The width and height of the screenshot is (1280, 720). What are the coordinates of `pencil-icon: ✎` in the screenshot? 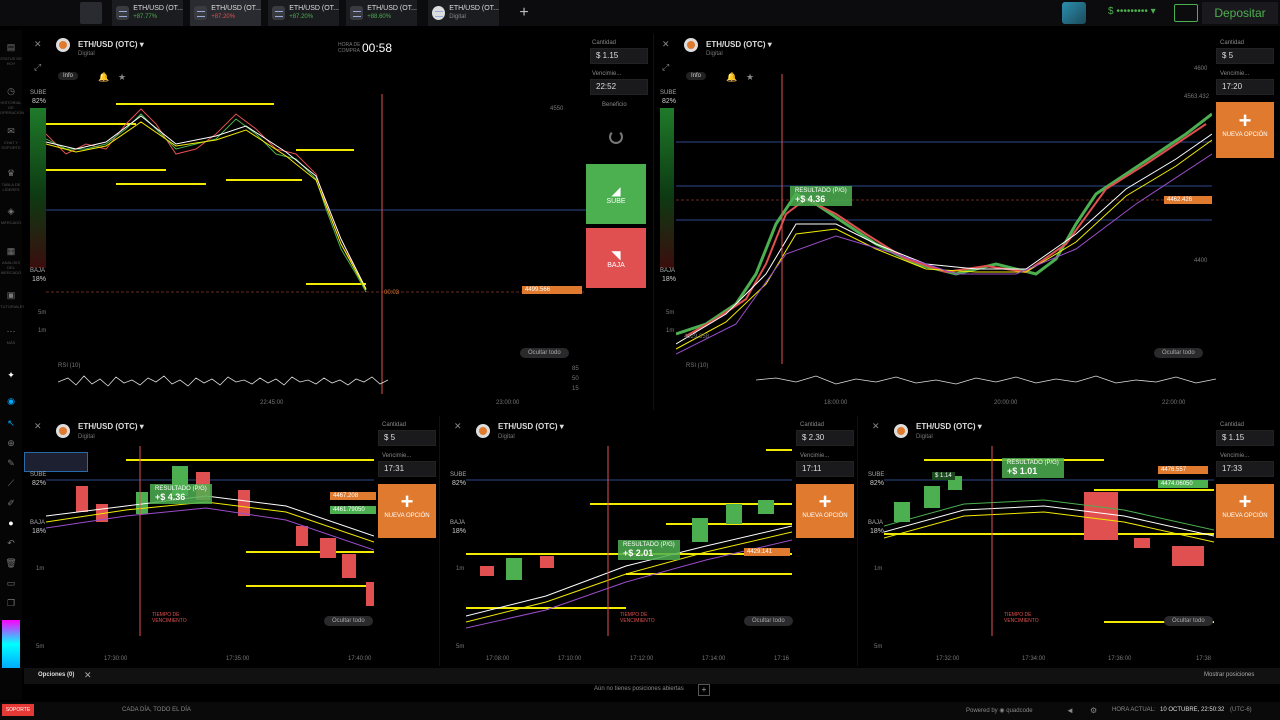 It's located at (11, 463).